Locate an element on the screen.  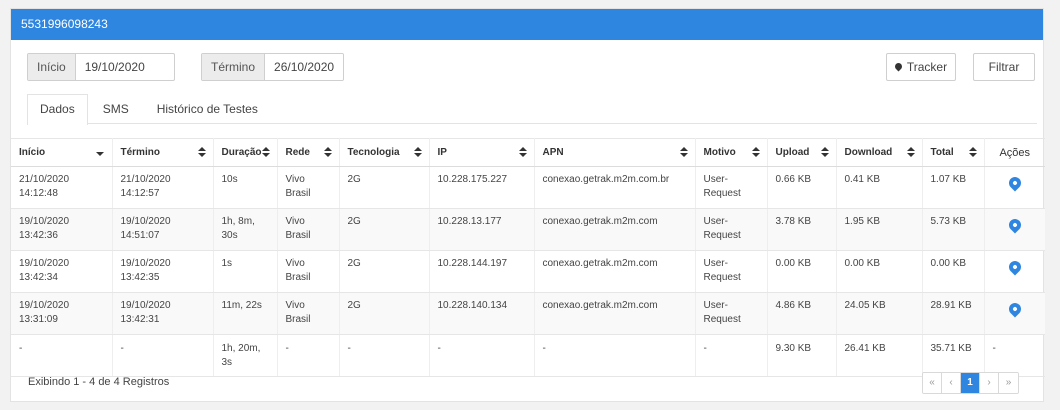
total-termino: - is located at coordinates (163, 355).